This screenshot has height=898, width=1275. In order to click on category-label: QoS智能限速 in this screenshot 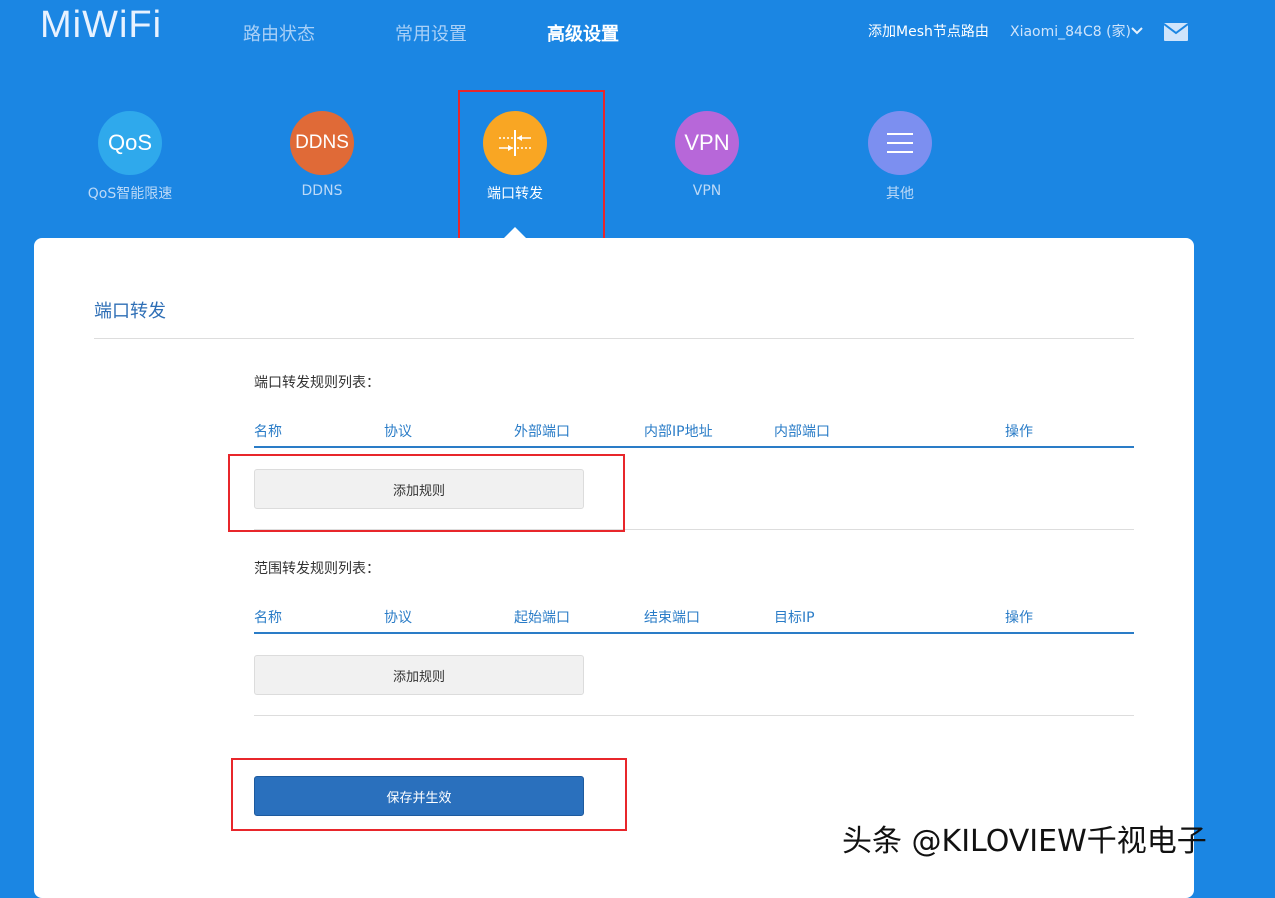, I will do `click(130, 194)`.